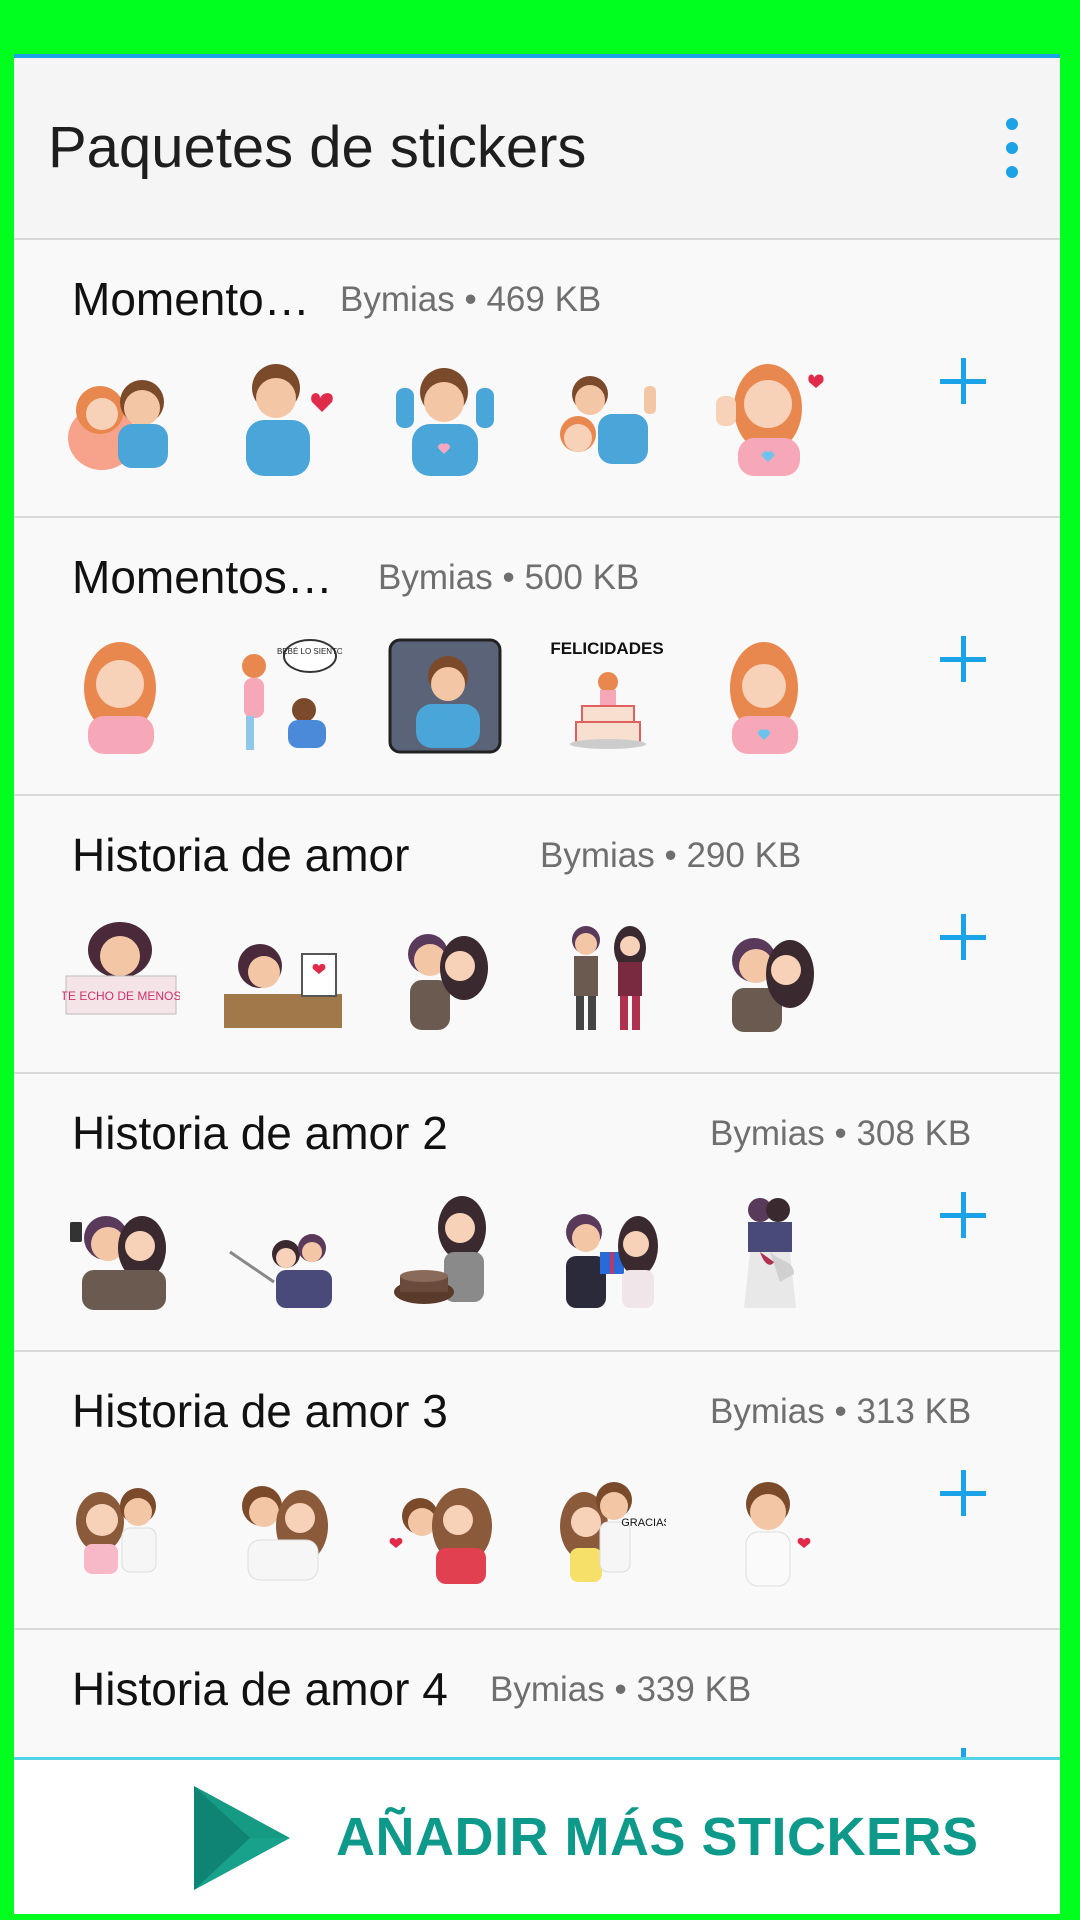  I want to click on sticker-gift-couple, so click(607, 1252).